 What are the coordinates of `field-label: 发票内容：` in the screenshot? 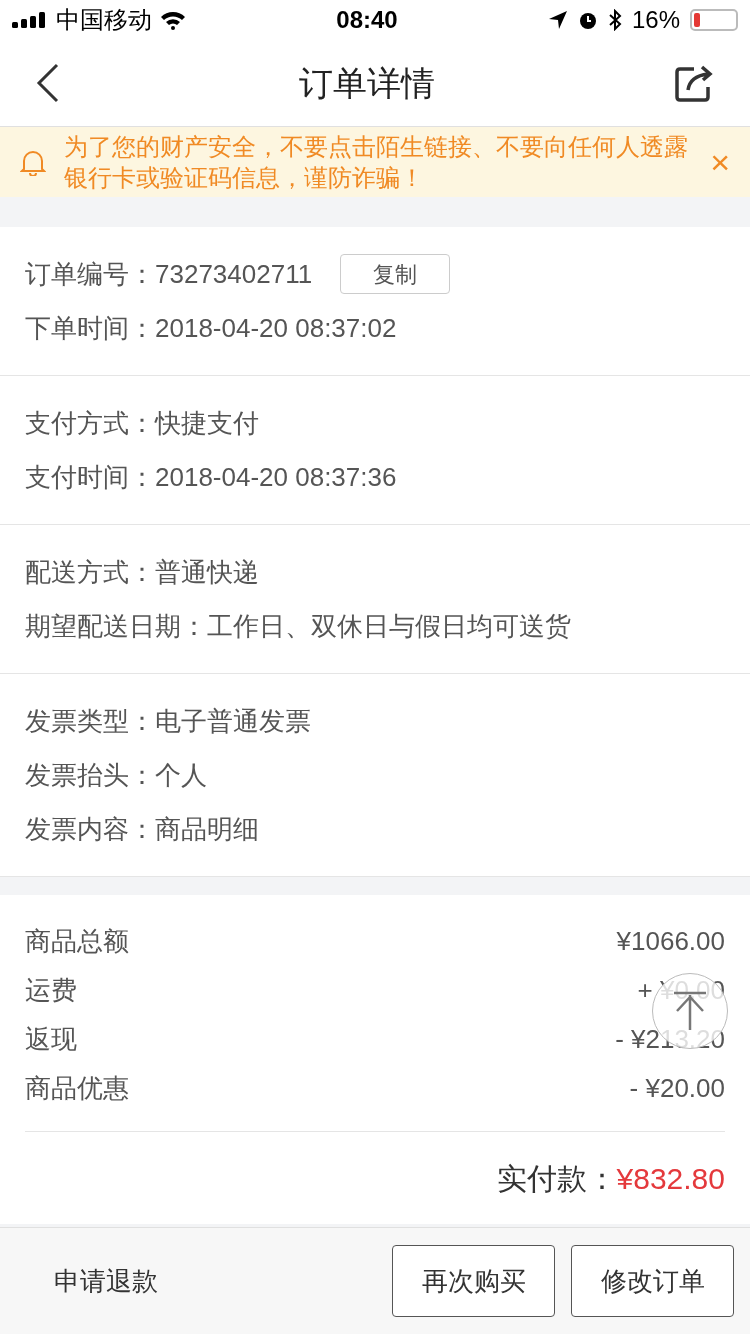 It's located at (90, 829).